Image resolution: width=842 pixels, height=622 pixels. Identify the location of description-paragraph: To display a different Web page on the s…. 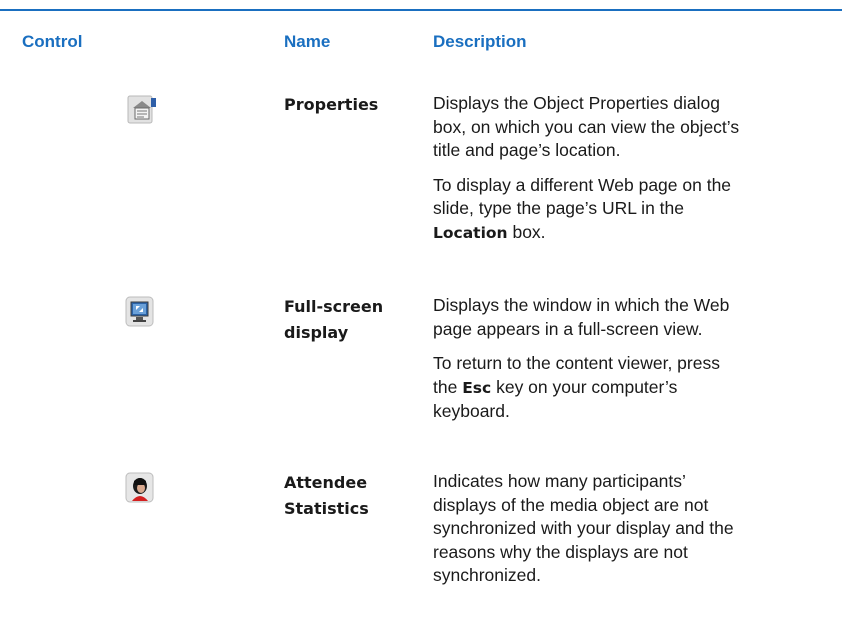
(633, 210).